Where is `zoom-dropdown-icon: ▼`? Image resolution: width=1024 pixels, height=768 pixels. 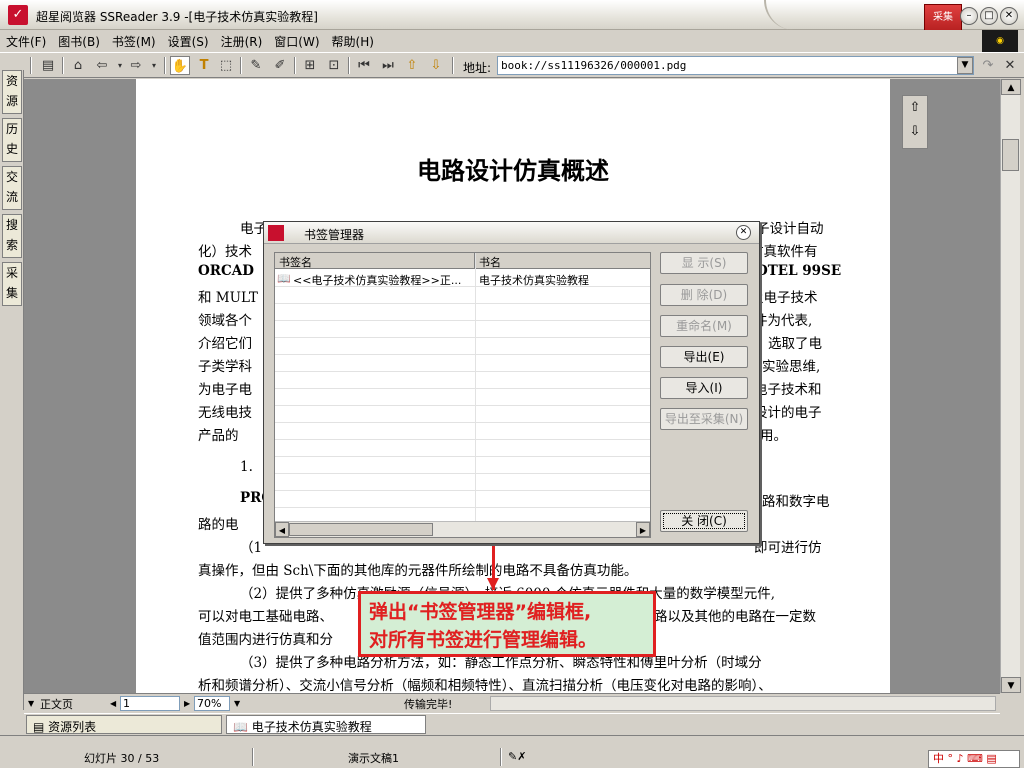 zoom-dropdown-icon: ▼ is located at coordinates (237, 703).